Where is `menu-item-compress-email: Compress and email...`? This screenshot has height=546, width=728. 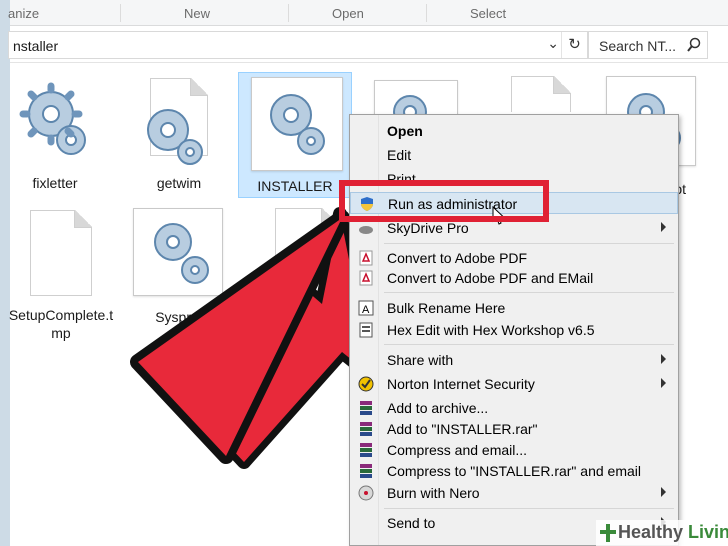 menu-item-compress-email: Compress and email... is located at coordinates (514, 450).